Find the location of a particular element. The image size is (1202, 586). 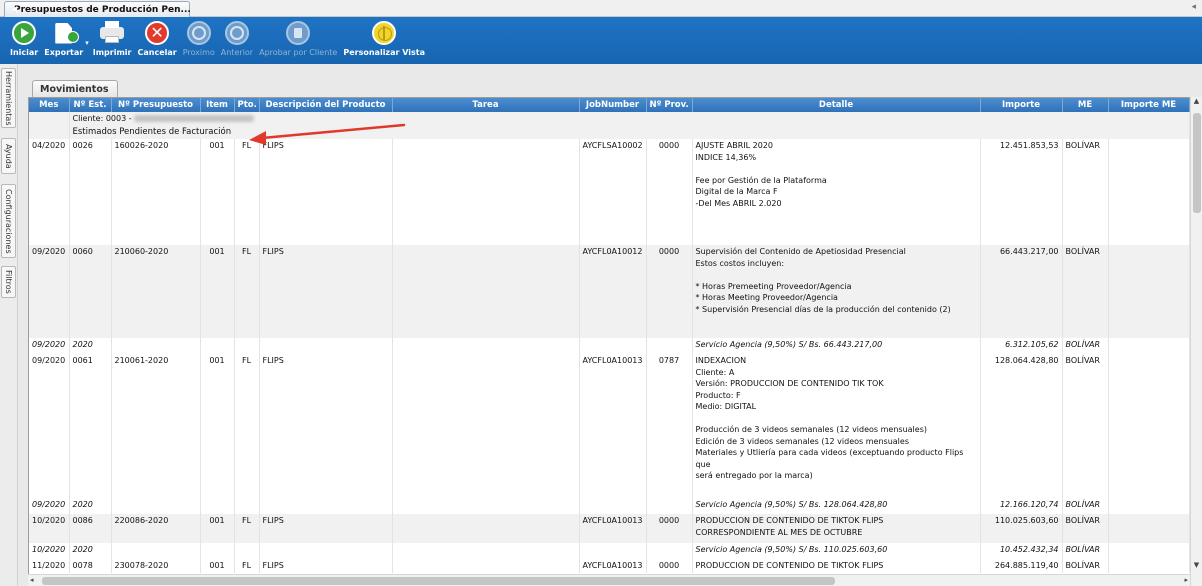

col-header-detalle: Detalle is located at coordinates (836, 105).